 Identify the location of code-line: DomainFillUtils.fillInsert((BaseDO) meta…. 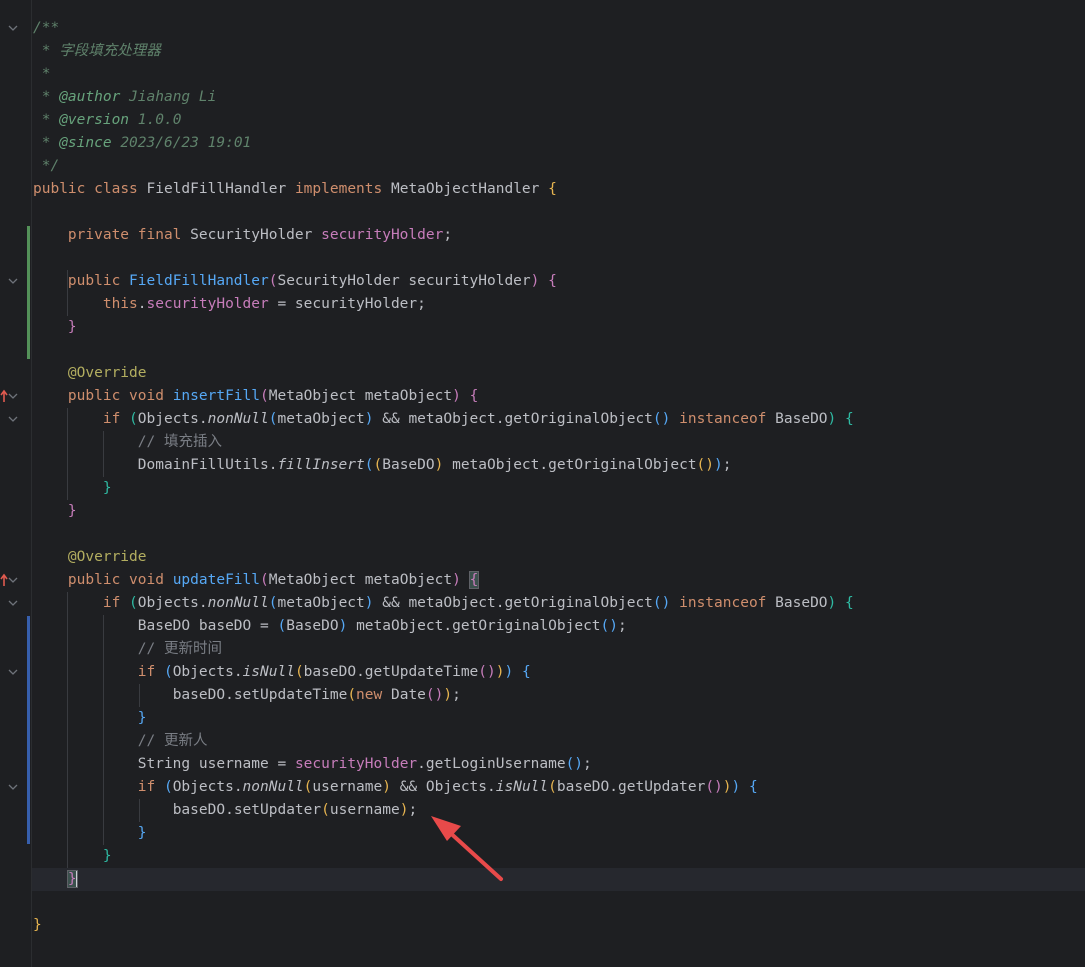
(434, 465).